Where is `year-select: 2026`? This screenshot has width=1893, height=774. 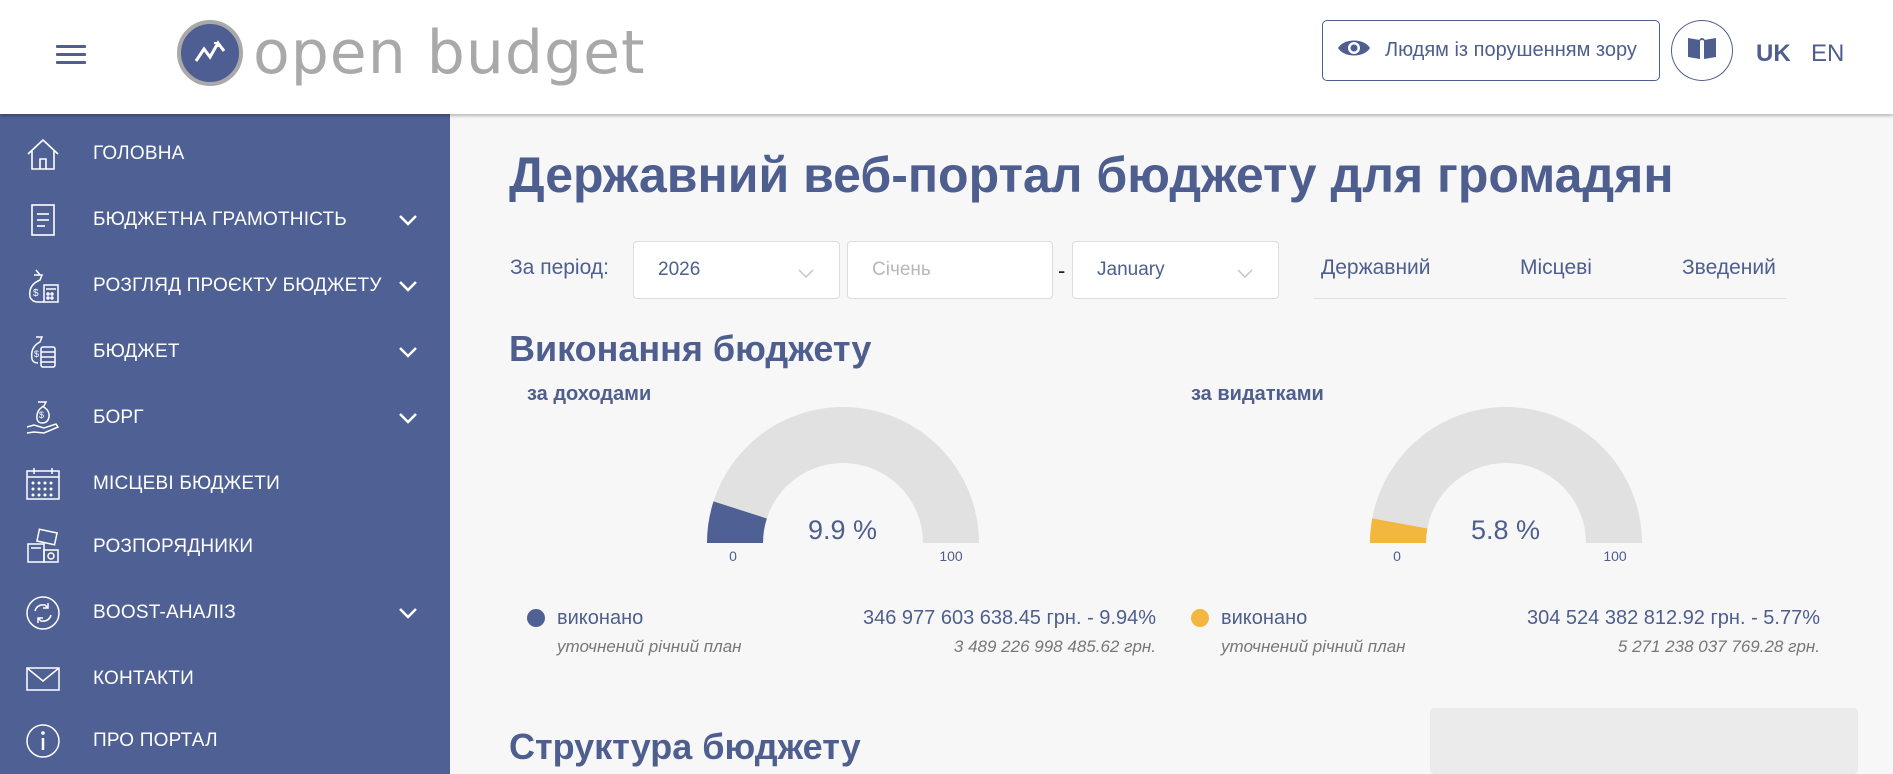
year-select: 2026 is located at coordinates (736, 270).